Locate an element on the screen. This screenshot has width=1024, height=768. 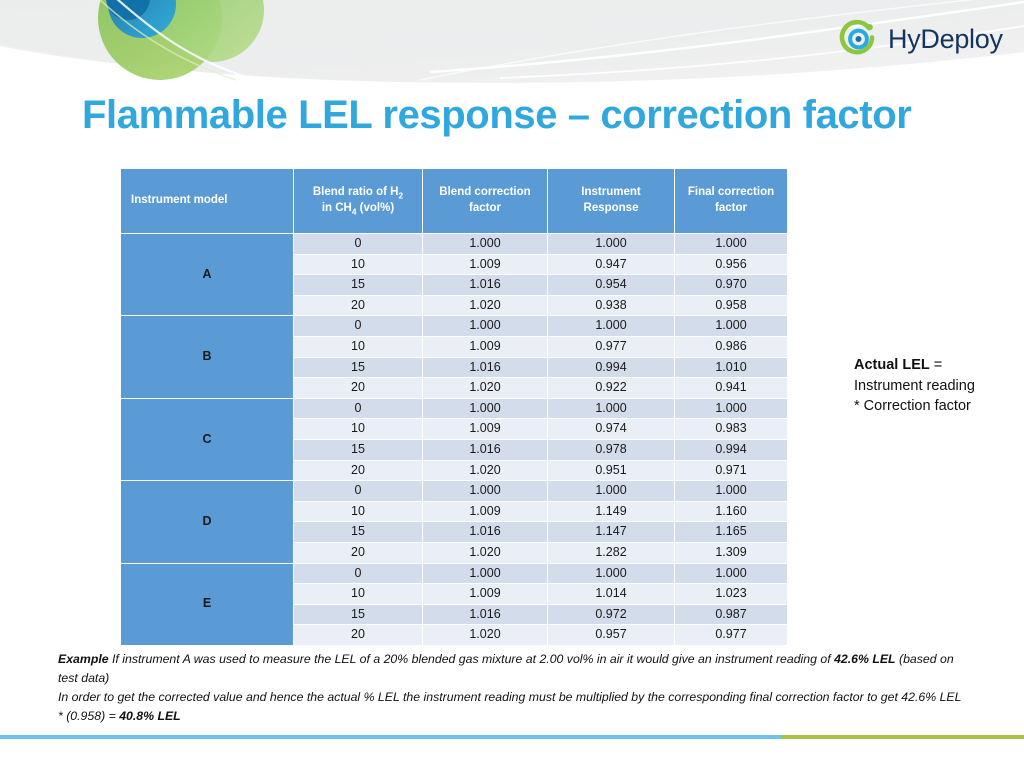
column-header-blend-correction-factor: Blend correction factor is located at coordinates (485, 201).